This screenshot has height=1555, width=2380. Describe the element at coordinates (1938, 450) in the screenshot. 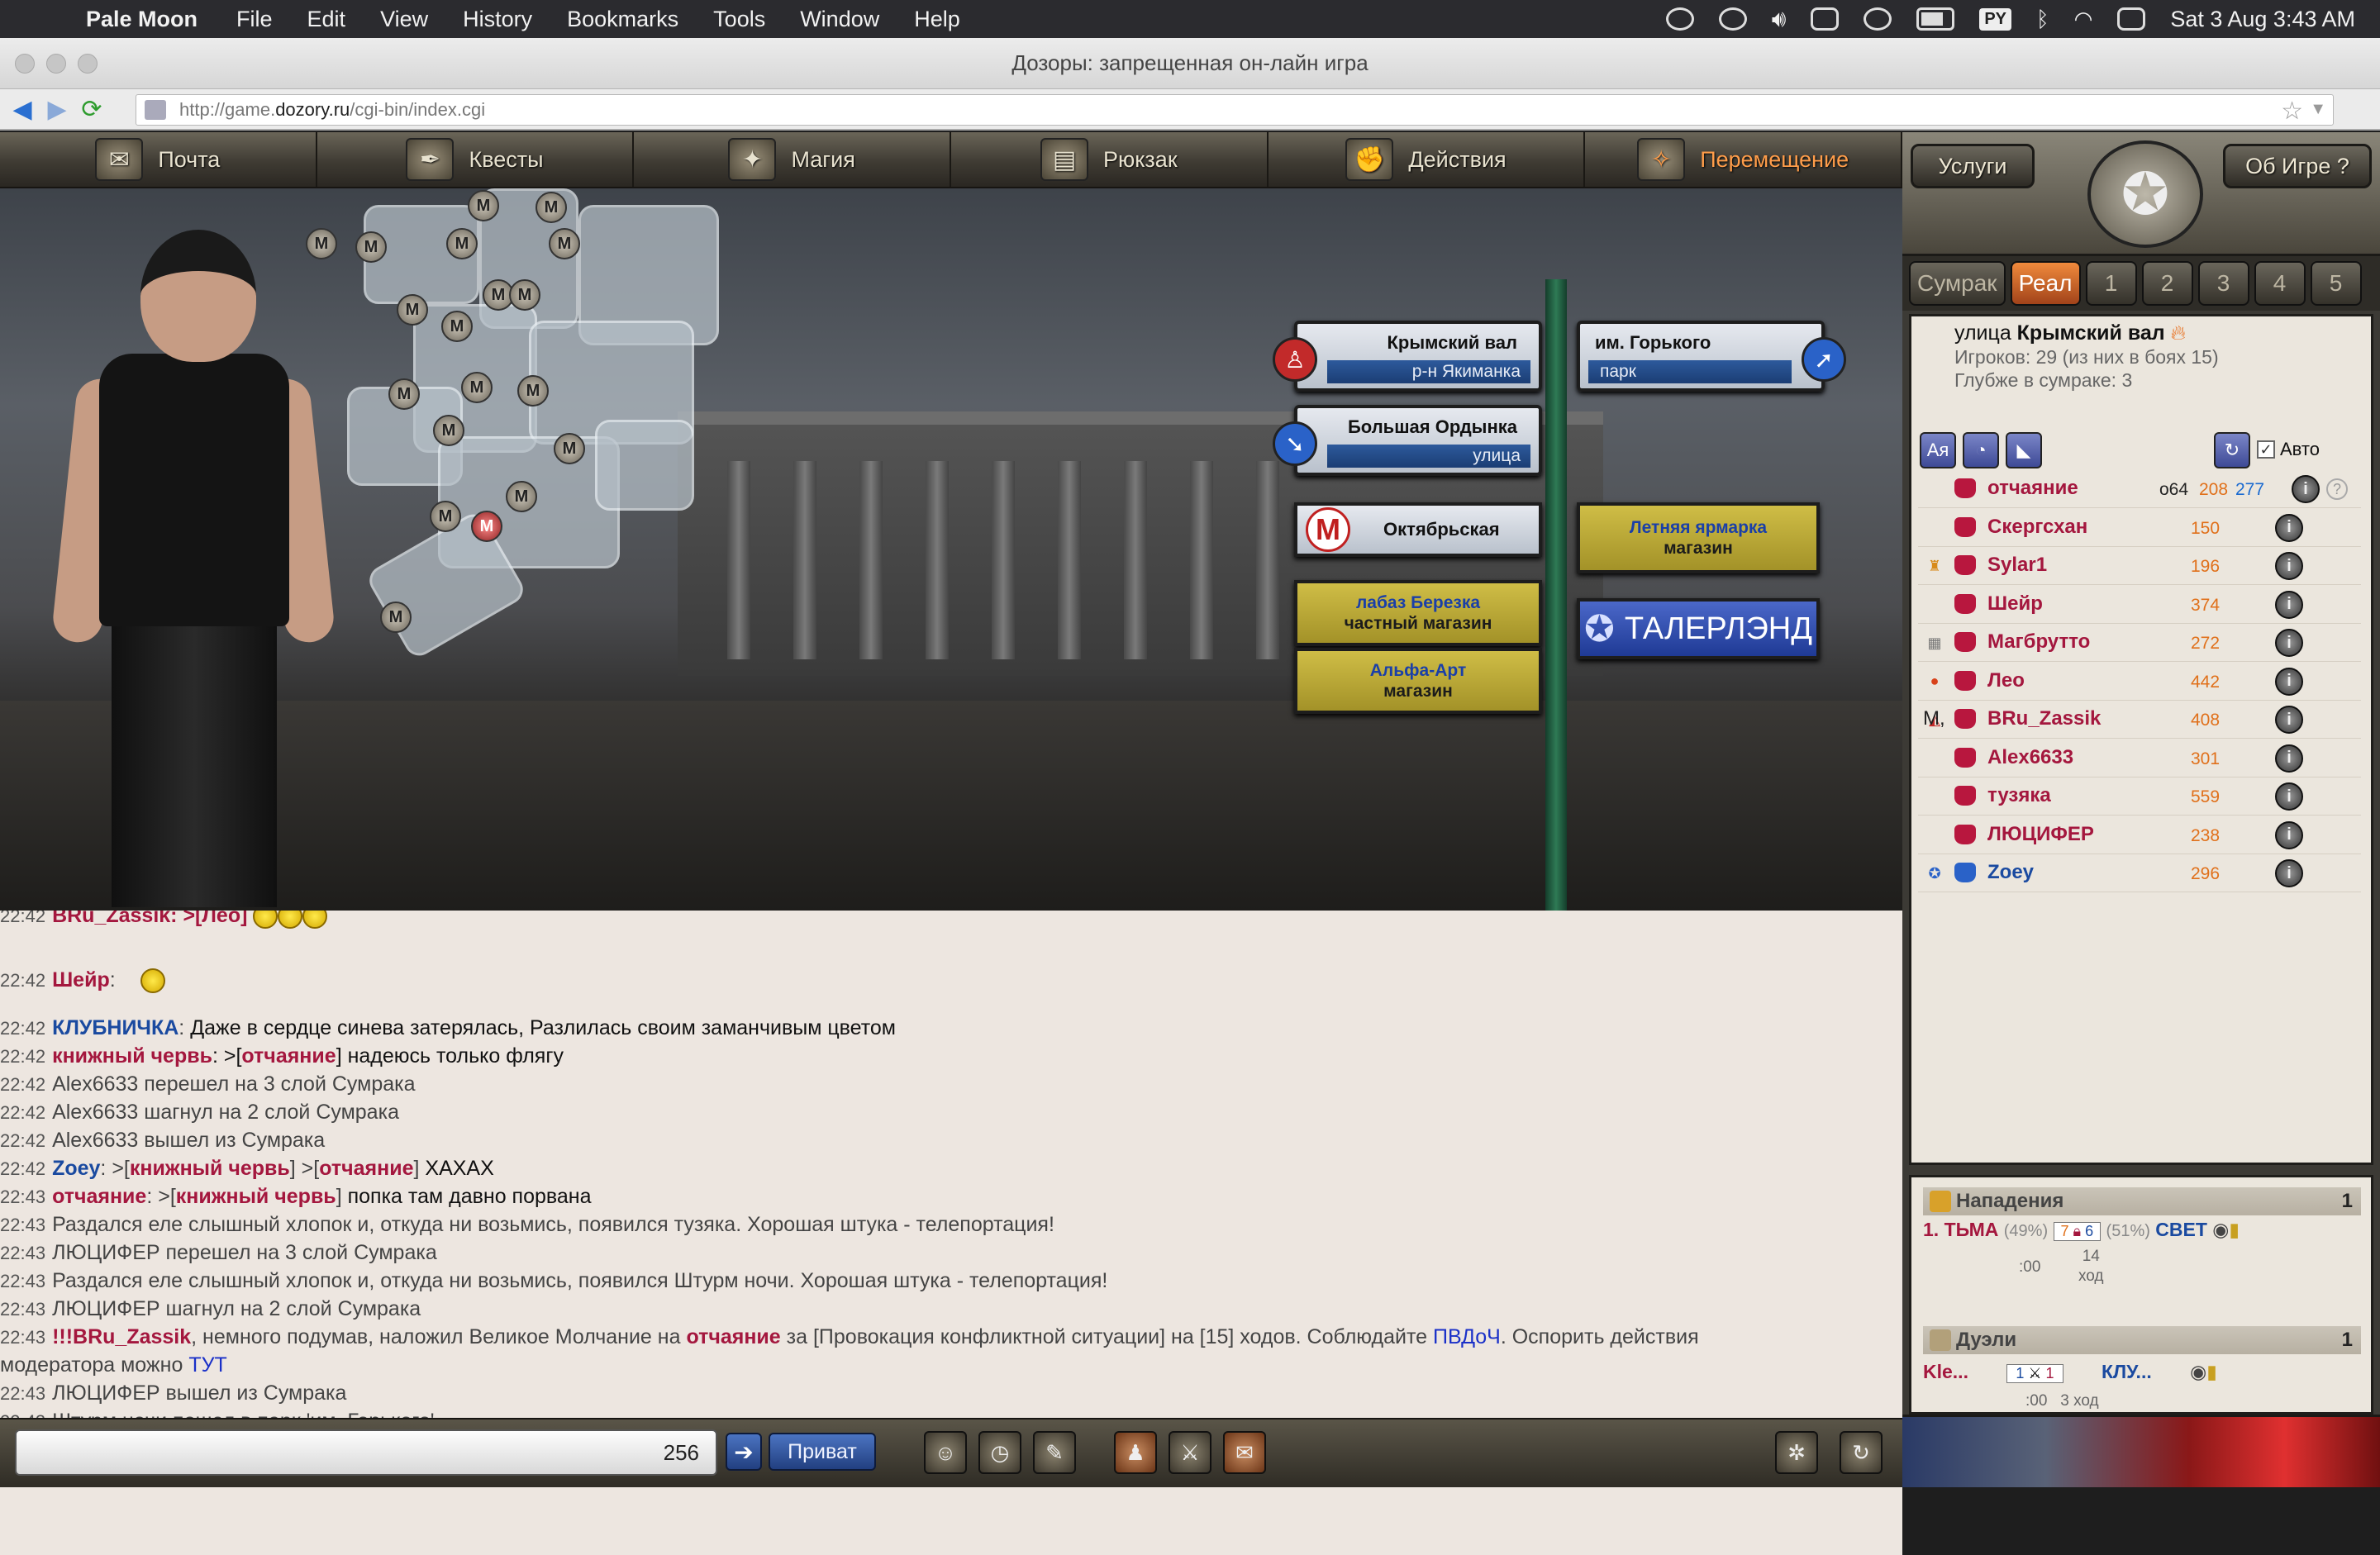

I see `language-toggle-icon: Ая` at that location.